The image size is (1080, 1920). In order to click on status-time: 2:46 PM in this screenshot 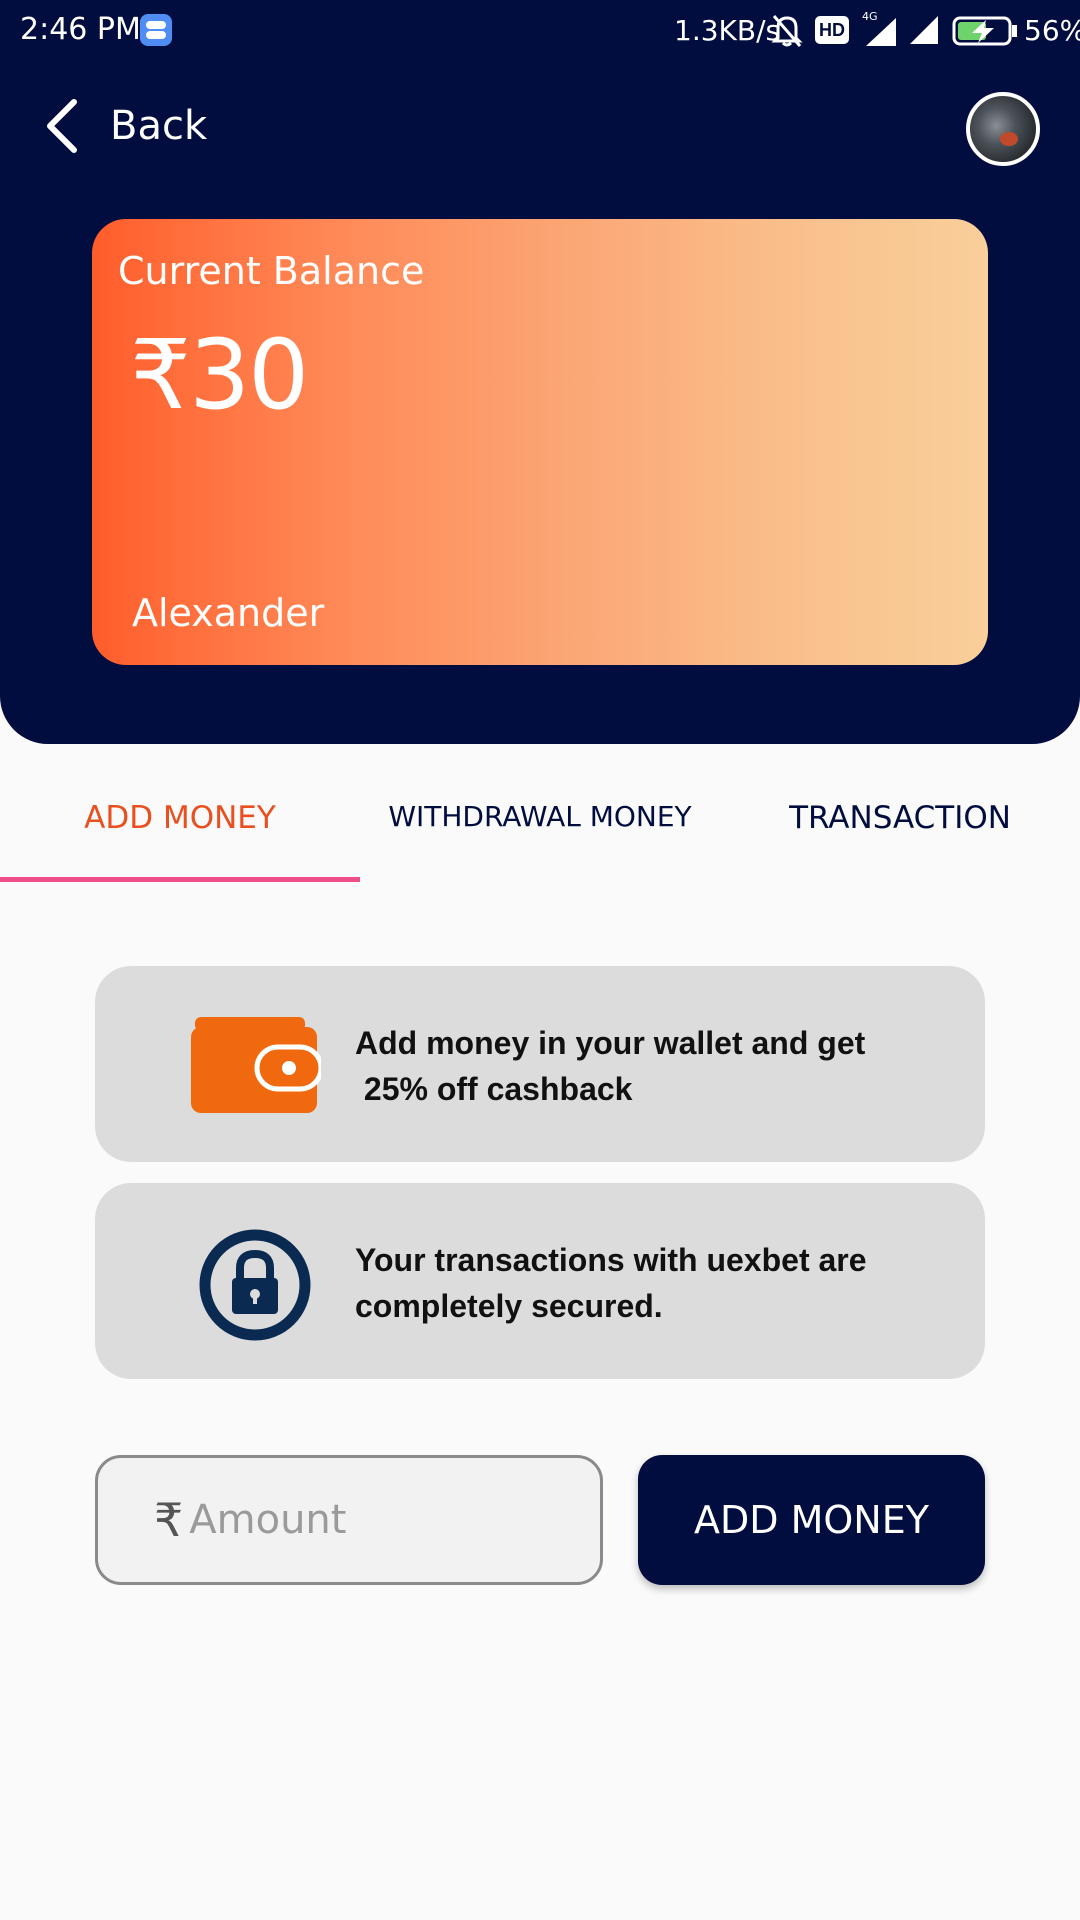, I will do `click(80, 29)`.